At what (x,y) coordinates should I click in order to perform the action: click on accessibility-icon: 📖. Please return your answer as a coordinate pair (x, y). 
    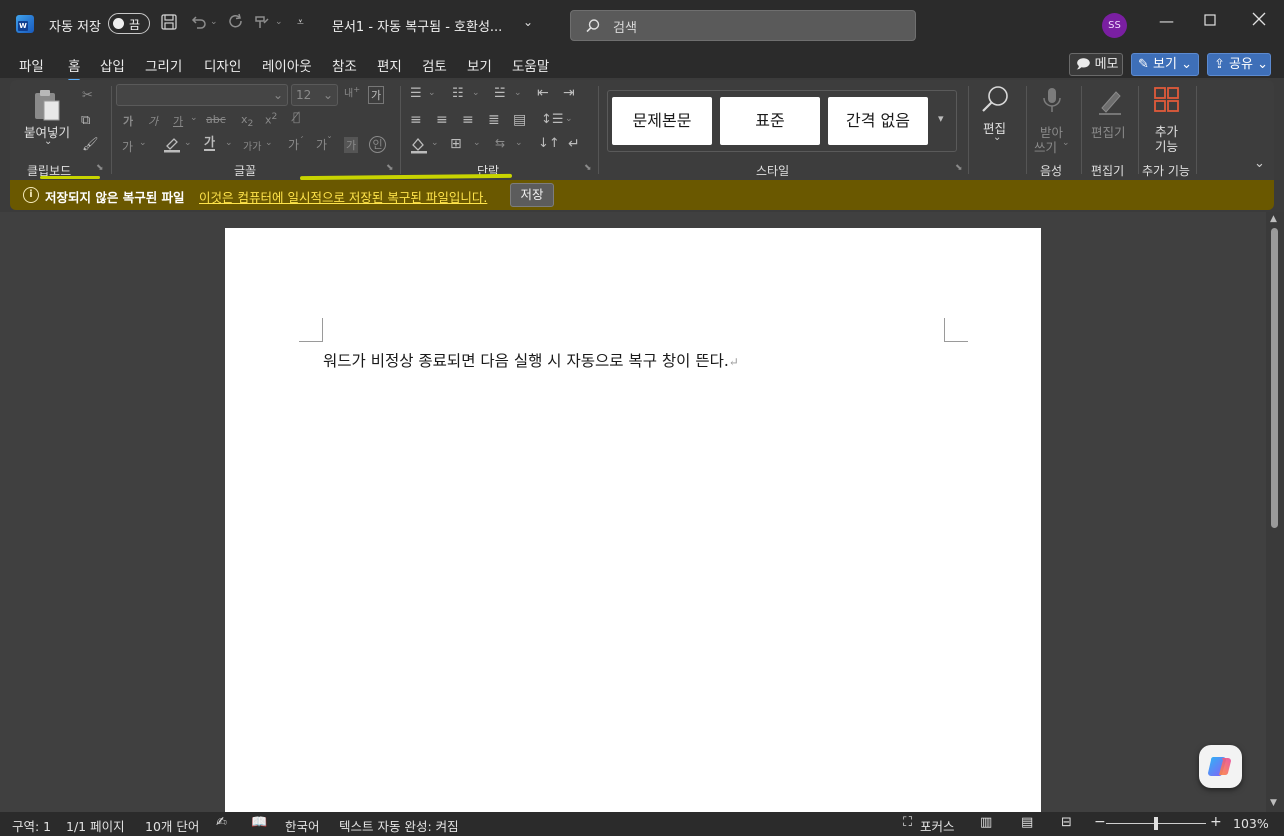
    Looking at the image, I should click on (259, 822).